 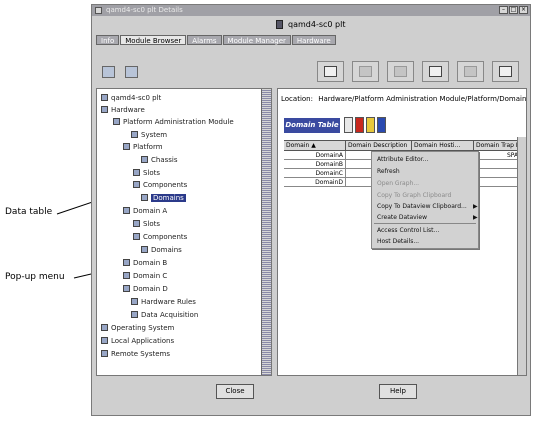 I want to click on table-actions, so click(x=365, y=125).